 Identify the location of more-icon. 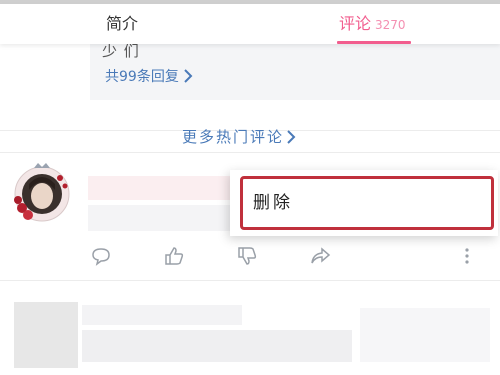
(467, 256).